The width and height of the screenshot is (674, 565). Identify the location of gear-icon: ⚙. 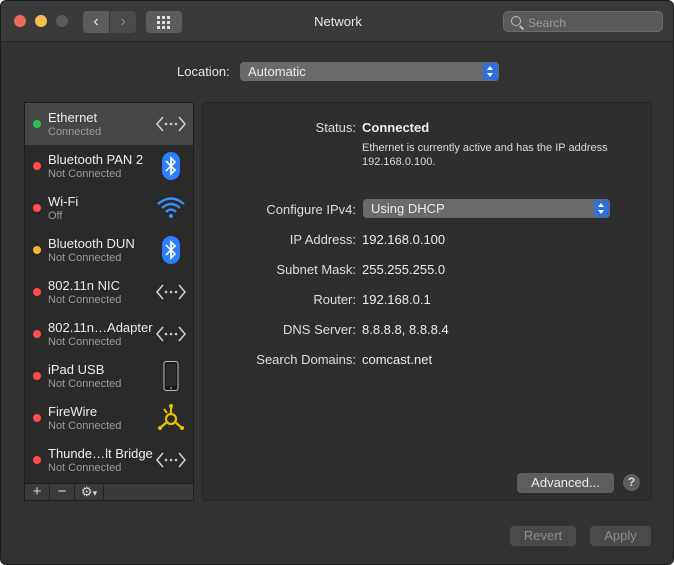
(86, 491).